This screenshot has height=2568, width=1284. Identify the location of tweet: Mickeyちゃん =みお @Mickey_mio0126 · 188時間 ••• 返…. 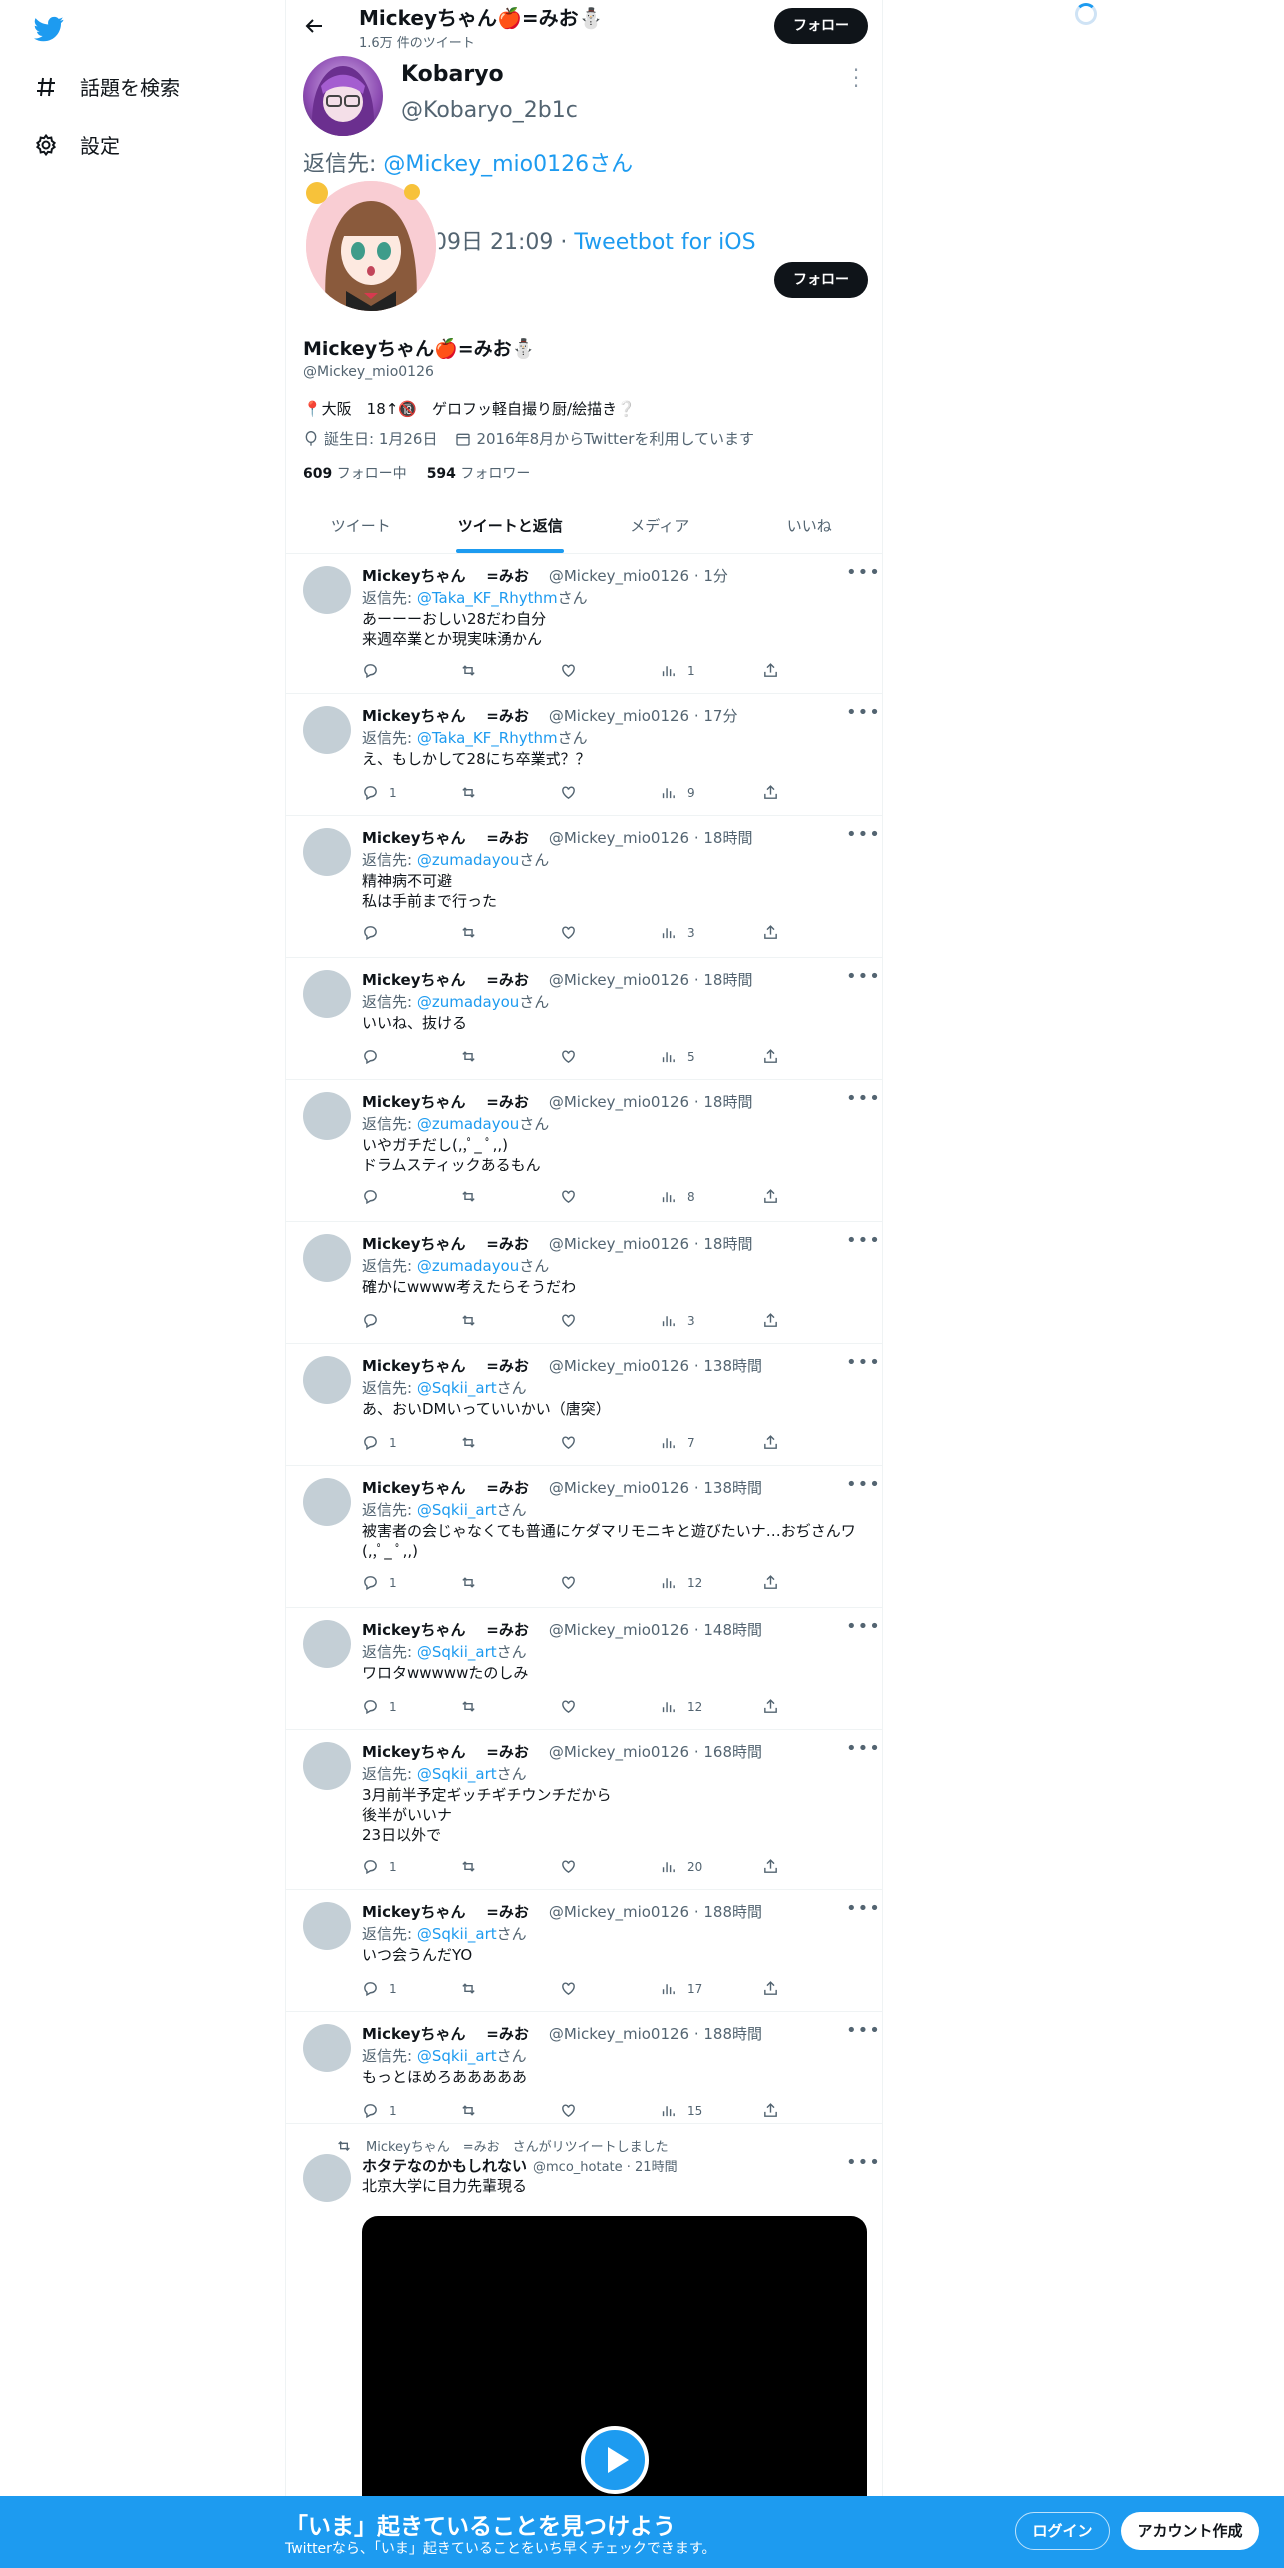
(584, 2068).